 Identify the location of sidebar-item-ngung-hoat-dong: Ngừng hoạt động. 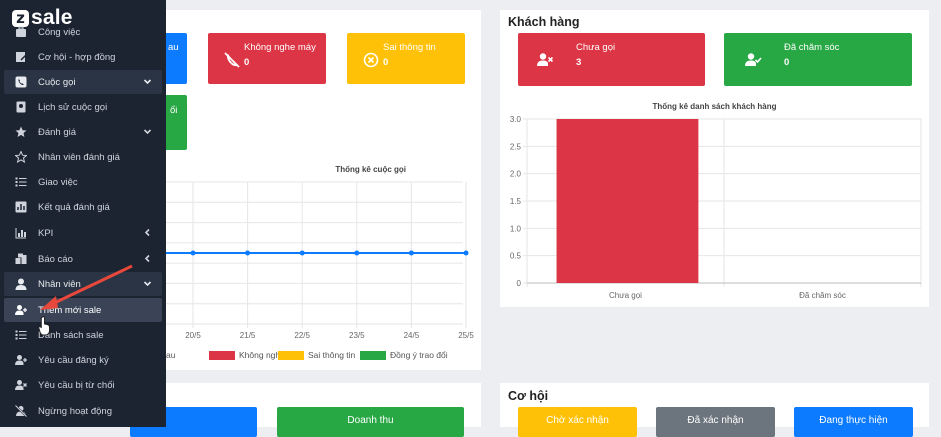
(83, 411).